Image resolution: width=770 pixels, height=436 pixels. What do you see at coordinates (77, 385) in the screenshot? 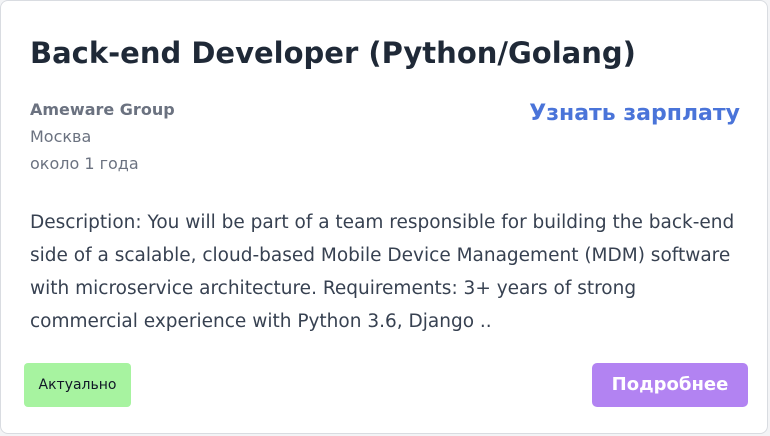
I see `status-badge: Актуально` at bounding box center [77, 385].